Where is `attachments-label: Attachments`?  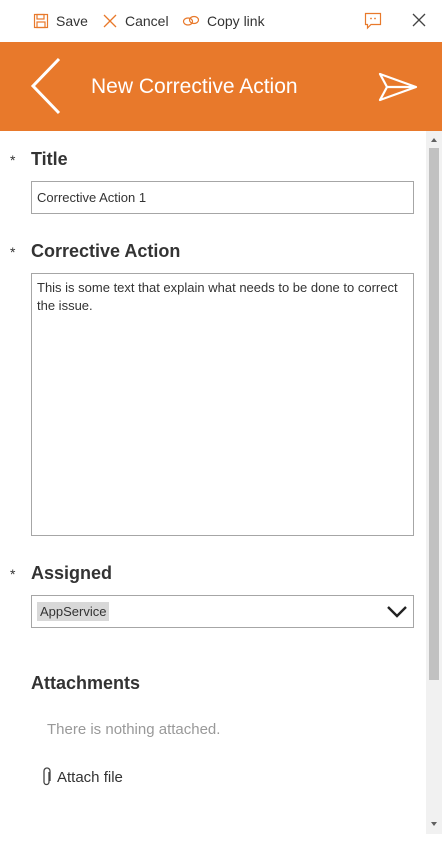 attachments-label: Attachments is located at coordinates (86, 683).